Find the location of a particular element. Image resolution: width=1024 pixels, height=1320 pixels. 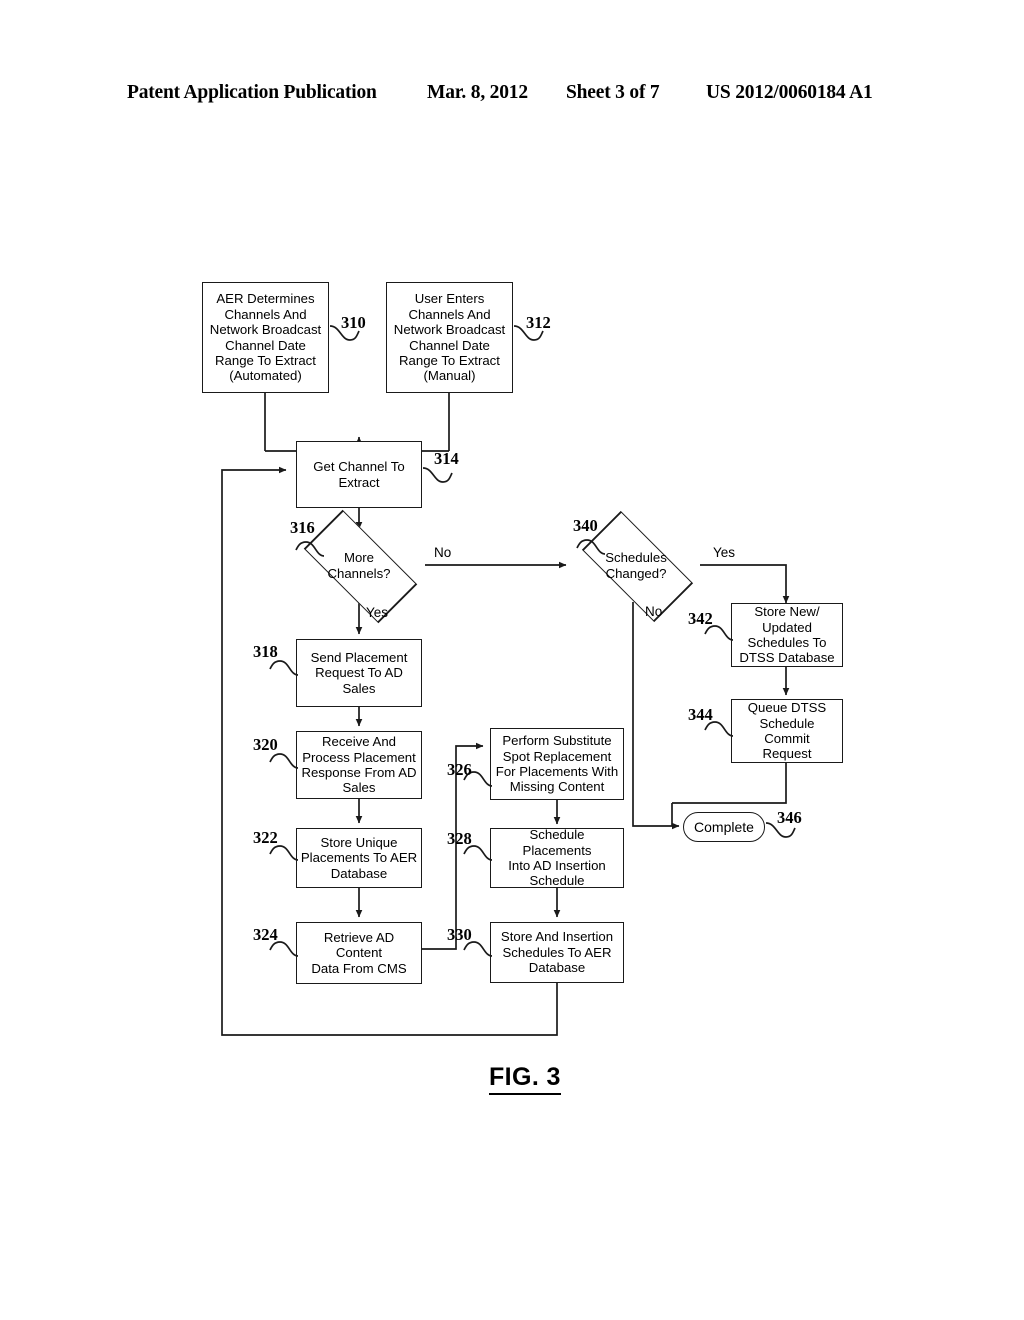

process-node-318: Send Placement Request To AD Sales is located at coordinates (359, 673).